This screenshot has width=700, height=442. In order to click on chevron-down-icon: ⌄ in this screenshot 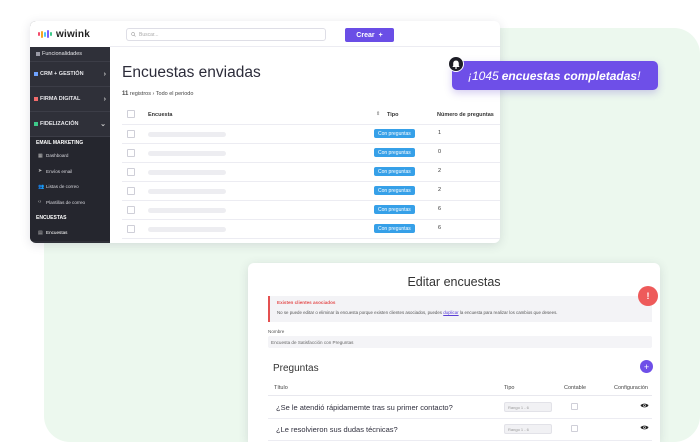, I will do `click(103, 124)`.